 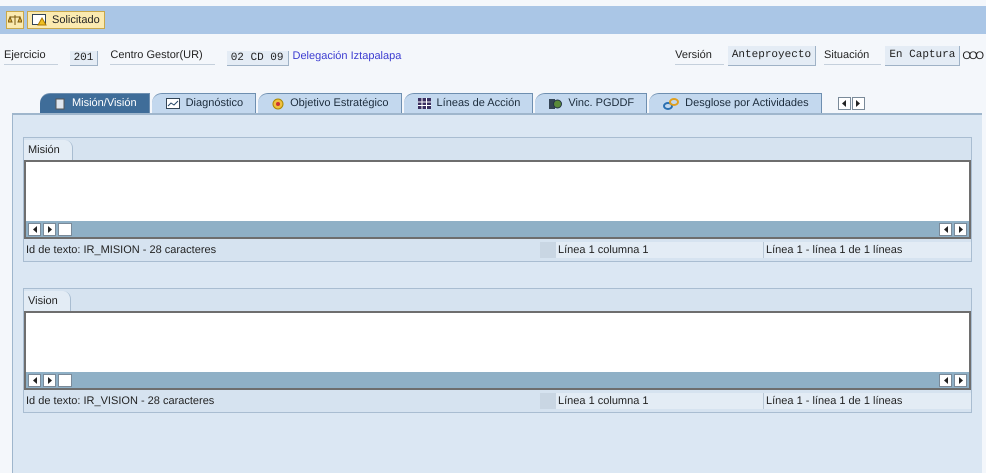 I want to click on tab: Desglose por Actividades, so click(x=735, y=103).